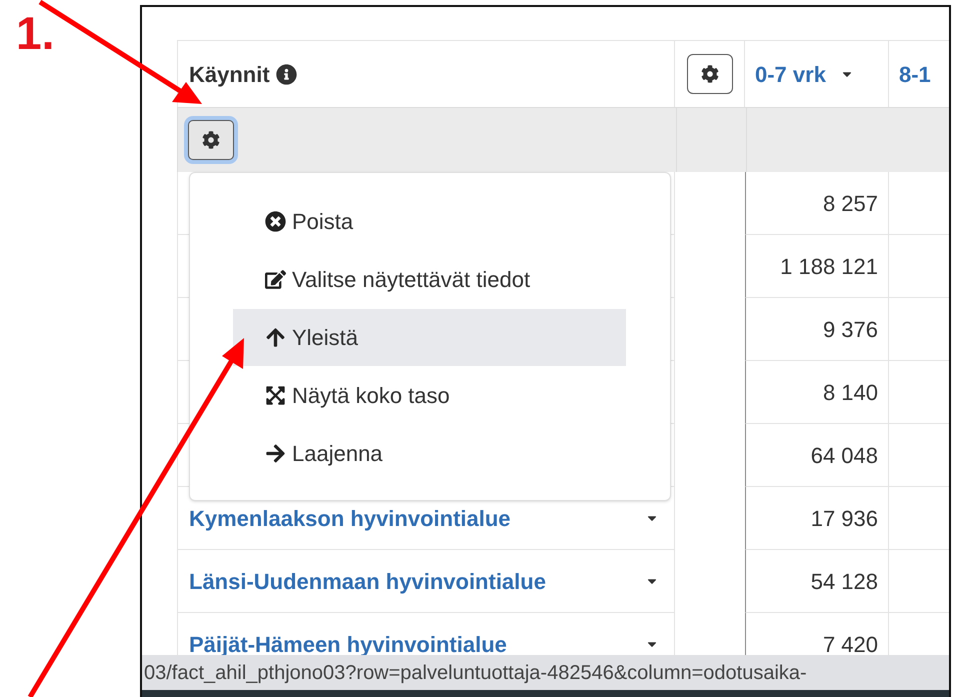 The image size is (968, 697). What do you see at coordinates (275, 453) in the screenshot?
I see `arrow-right-icon` at bounding box center [275, 453].